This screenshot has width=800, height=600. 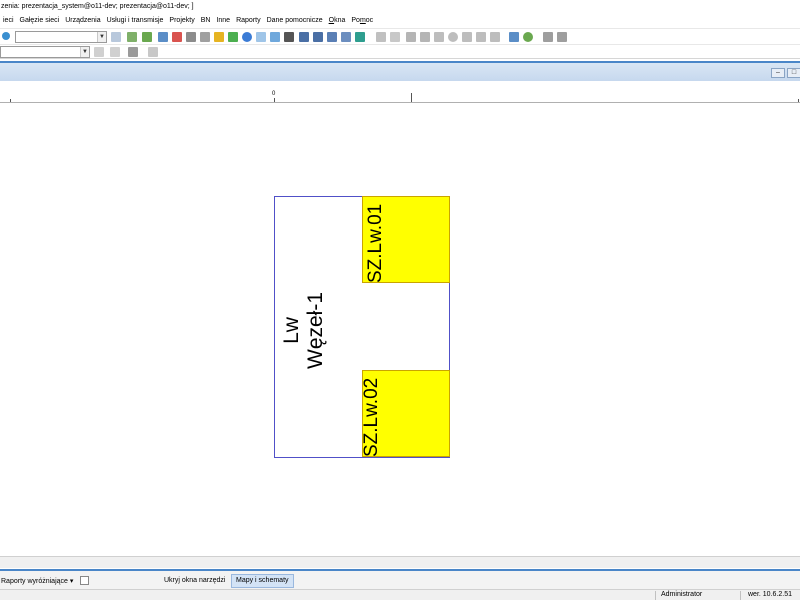 What do you see at coordinates (793, 73) in the screenshot?
I see `restore-button: □` at bounding box center [793, 73].